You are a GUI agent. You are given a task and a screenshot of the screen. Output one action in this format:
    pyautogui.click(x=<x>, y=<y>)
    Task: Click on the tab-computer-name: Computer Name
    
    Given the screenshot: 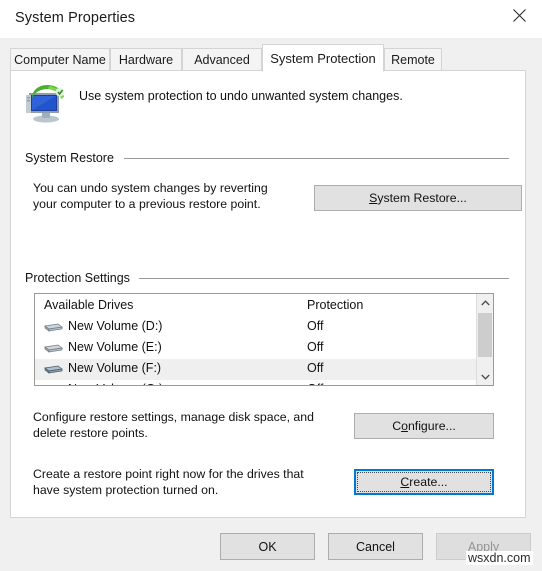 What is the action you would take?
    pyautogui.click(x=60, y=59)
    